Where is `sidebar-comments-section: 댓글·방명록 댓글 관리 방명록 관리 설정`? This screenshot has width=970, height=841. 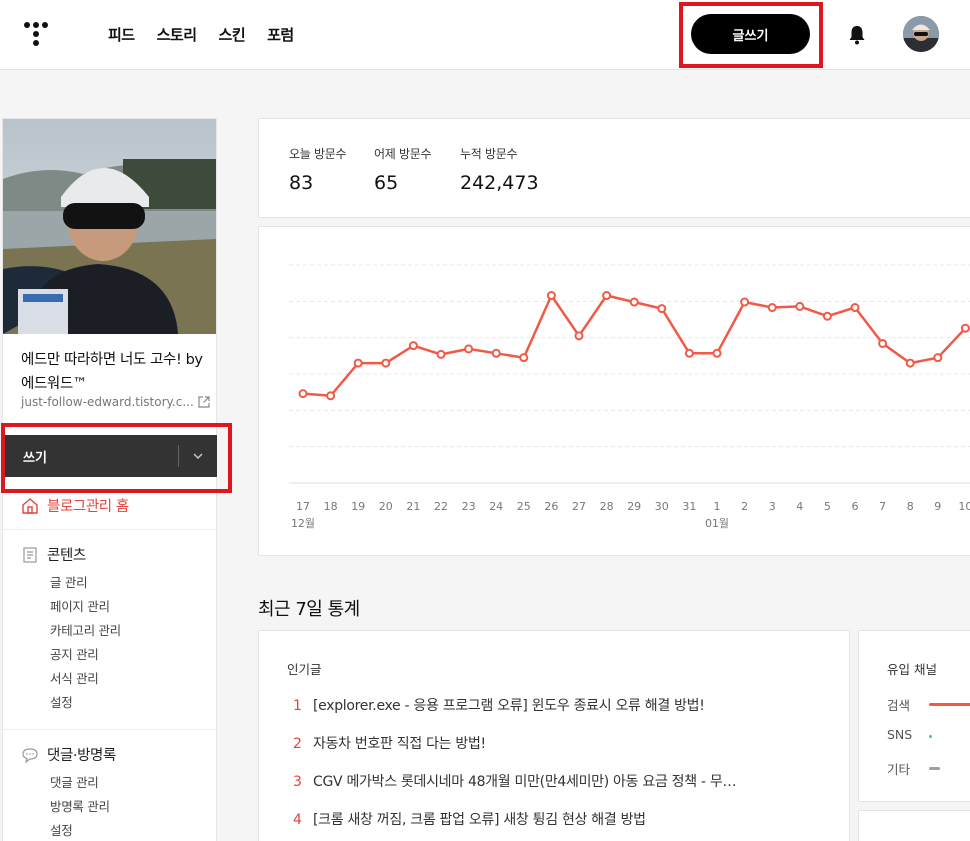 sidebar-comments-section: 댓글·방명록 댓글 관리 방명록 관리 설정 is located at coordinates (109, 785).